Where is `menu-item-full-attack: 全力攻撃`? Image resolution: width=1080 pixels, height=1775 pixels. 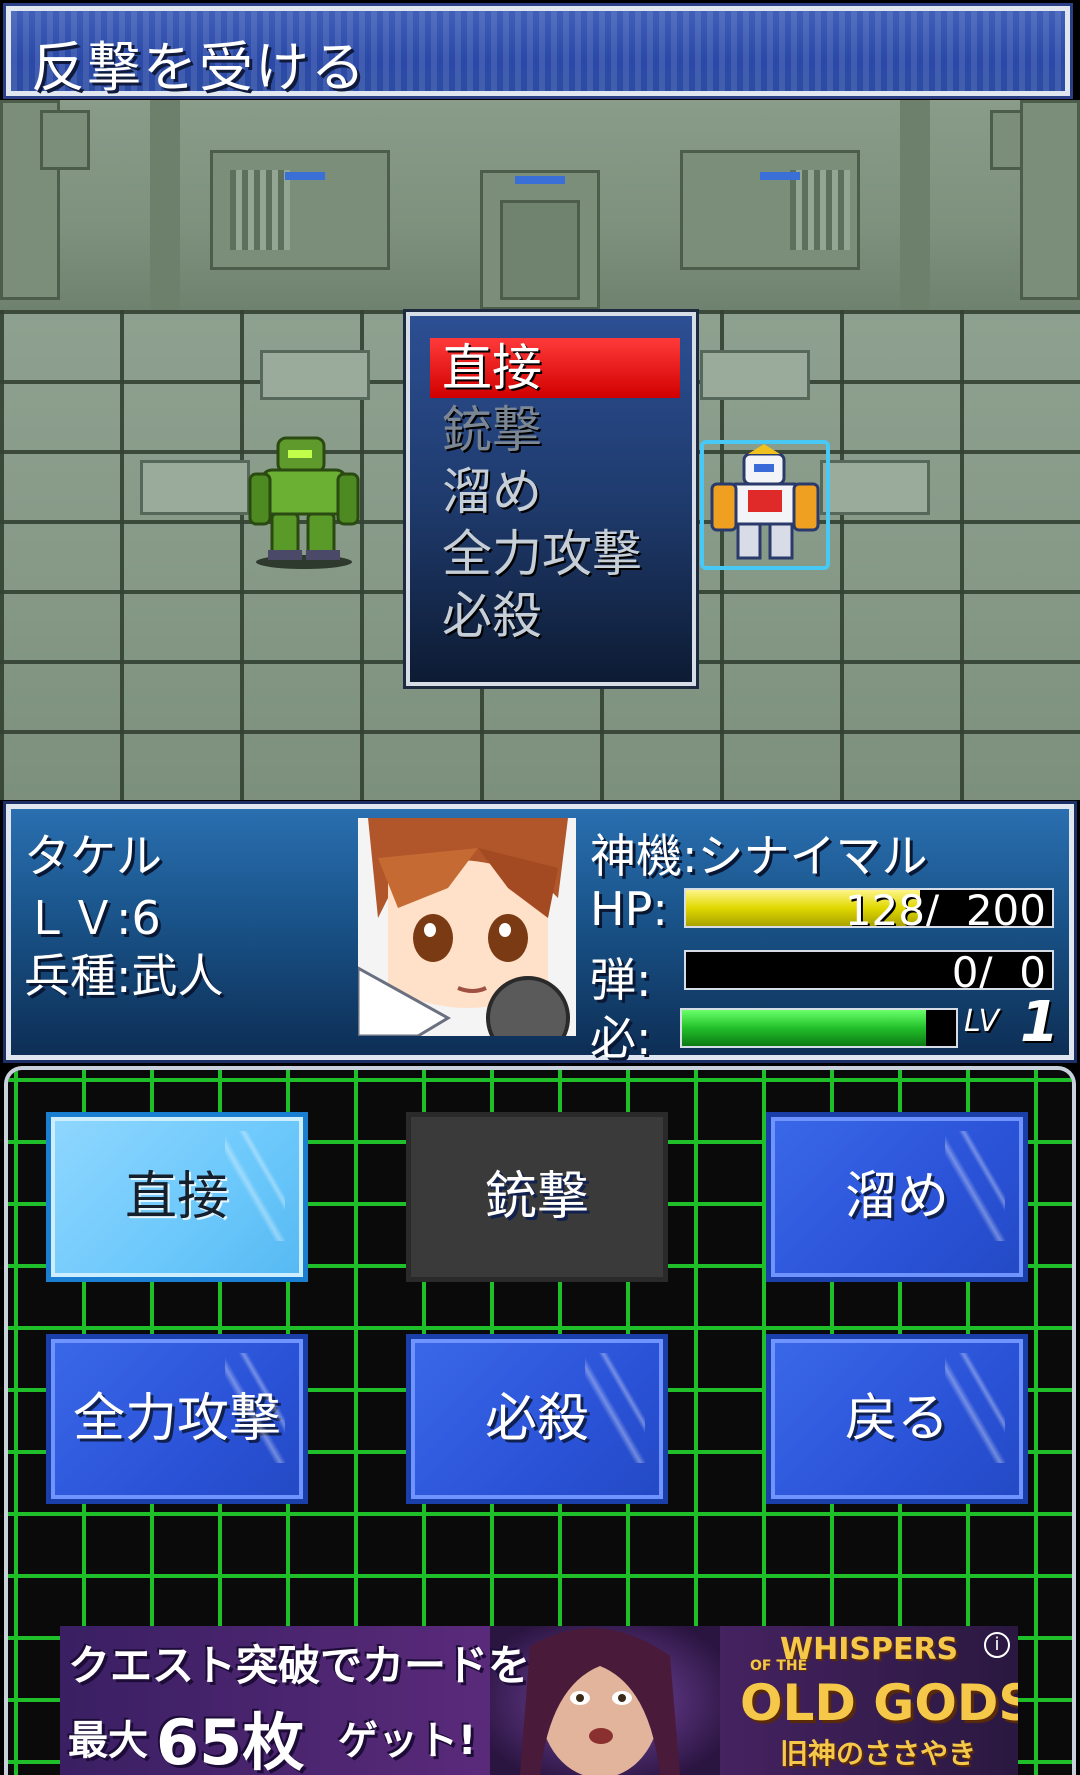
menu-item-full-attack: 全力攻撃 is located at coordinates (555, 554).